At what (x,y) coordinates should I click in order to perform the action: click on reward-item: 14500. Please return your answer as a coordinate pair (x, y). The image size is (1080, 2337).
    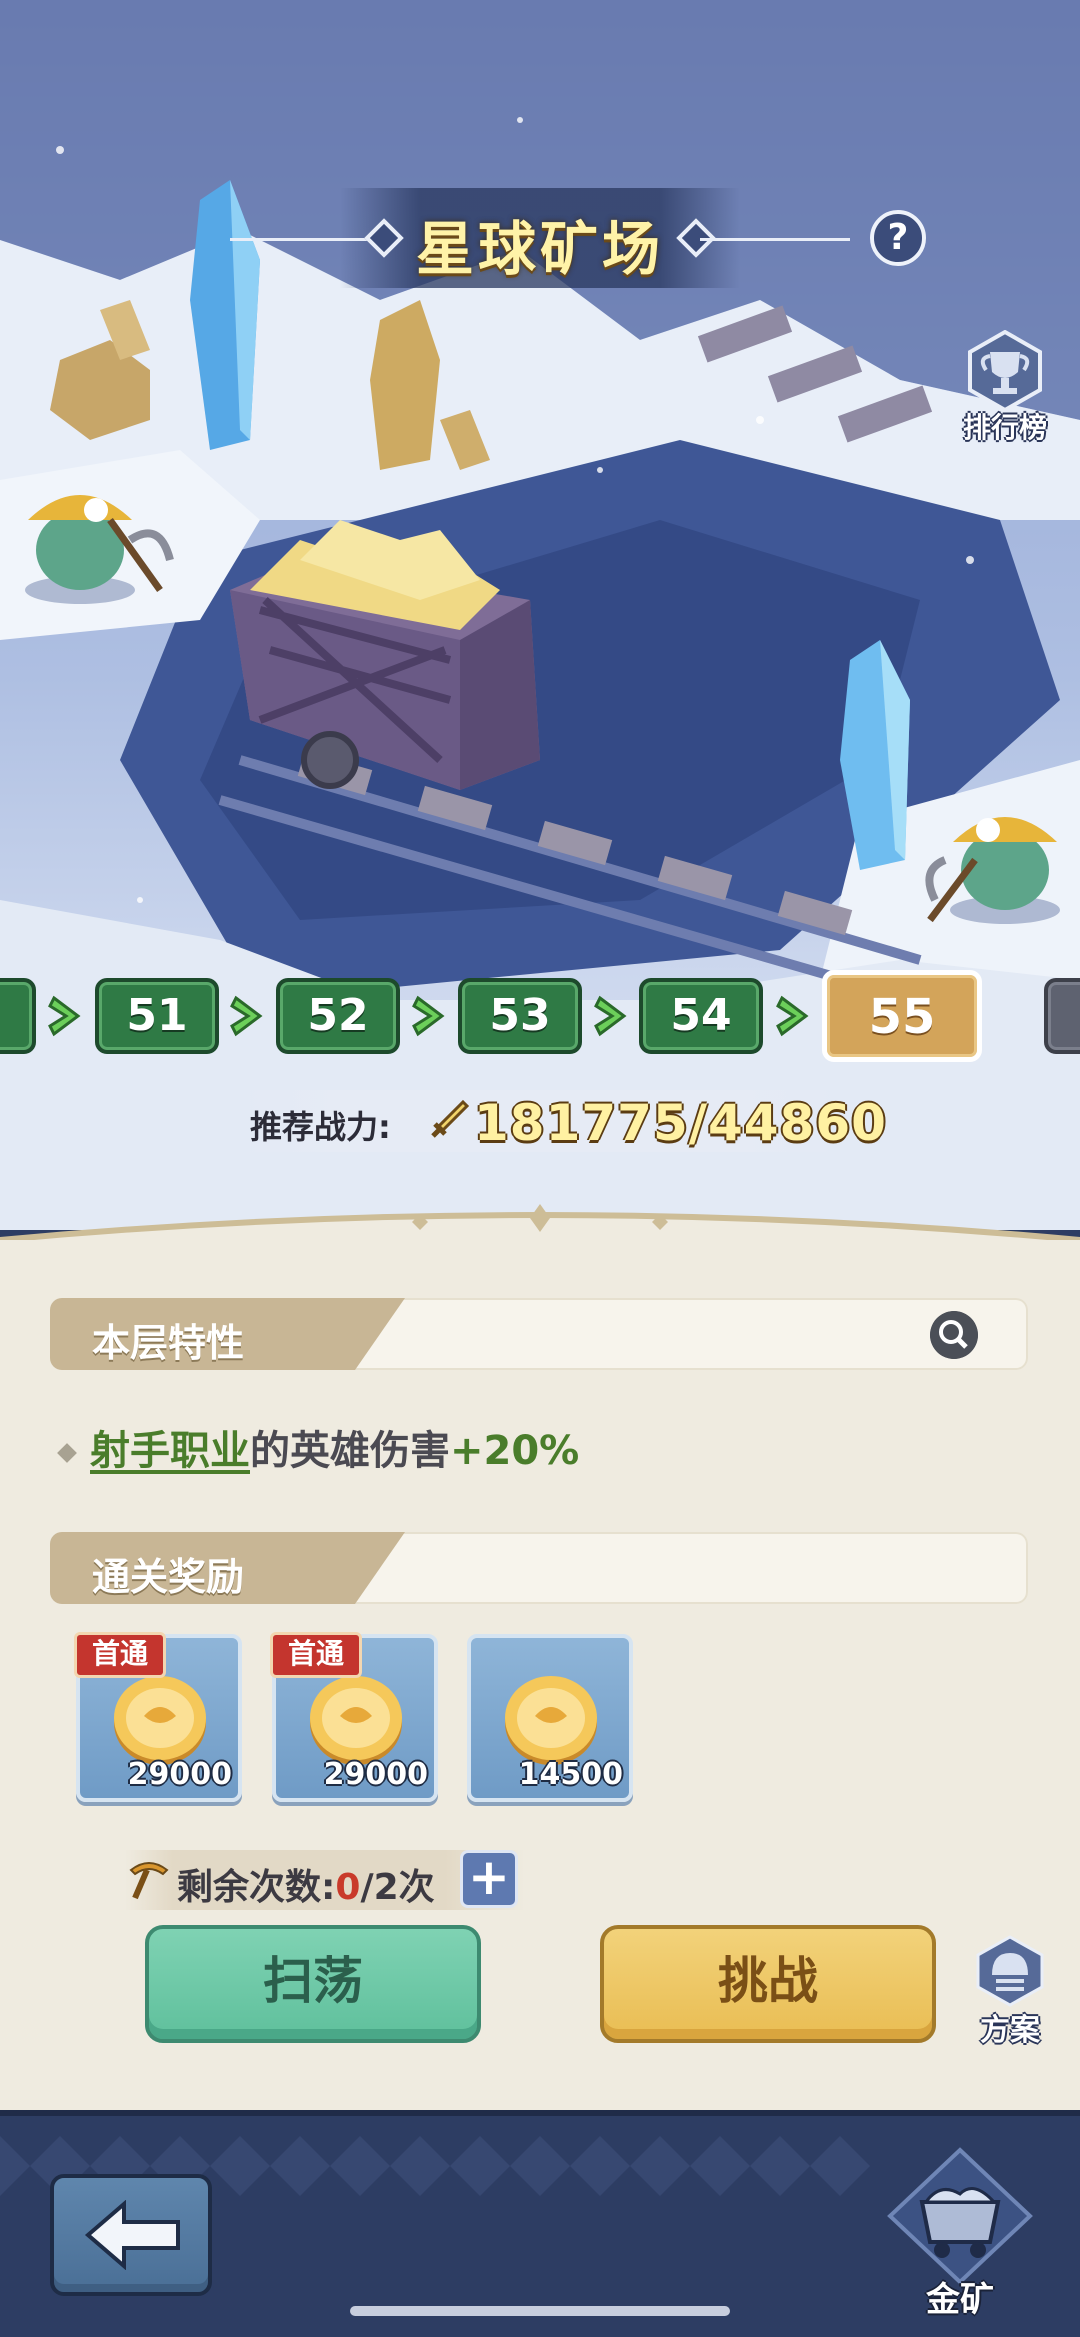
    Looking at the image, I should click on (550, 1718).